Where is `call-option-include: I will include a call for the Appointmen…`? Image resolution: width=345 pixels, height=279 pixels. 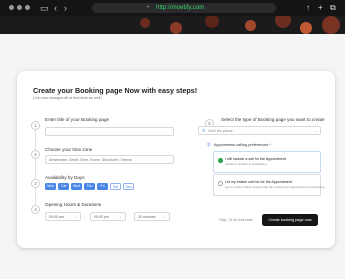 call-option-include: I will include a call for the Appointmen… is located at coordinates (267, 162).